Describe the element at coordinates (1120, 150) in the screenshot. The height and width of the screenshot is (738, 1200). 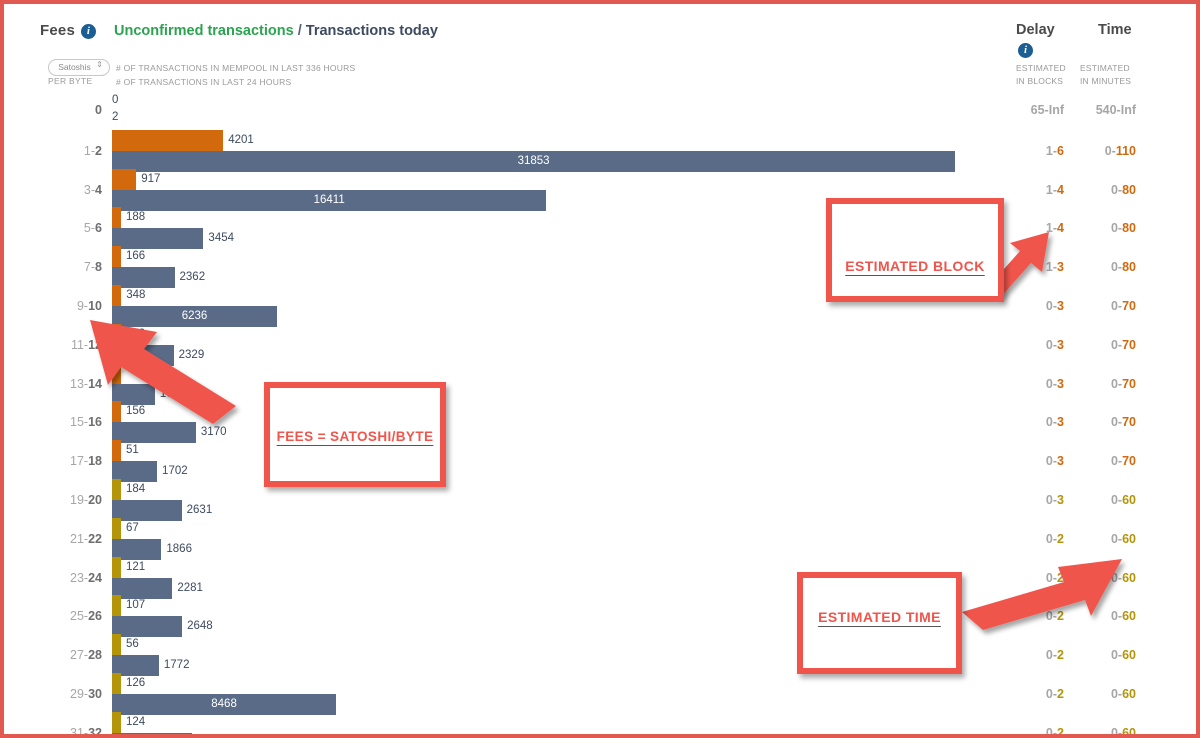
I see `time-cell-1-2: 0-110` at that location.